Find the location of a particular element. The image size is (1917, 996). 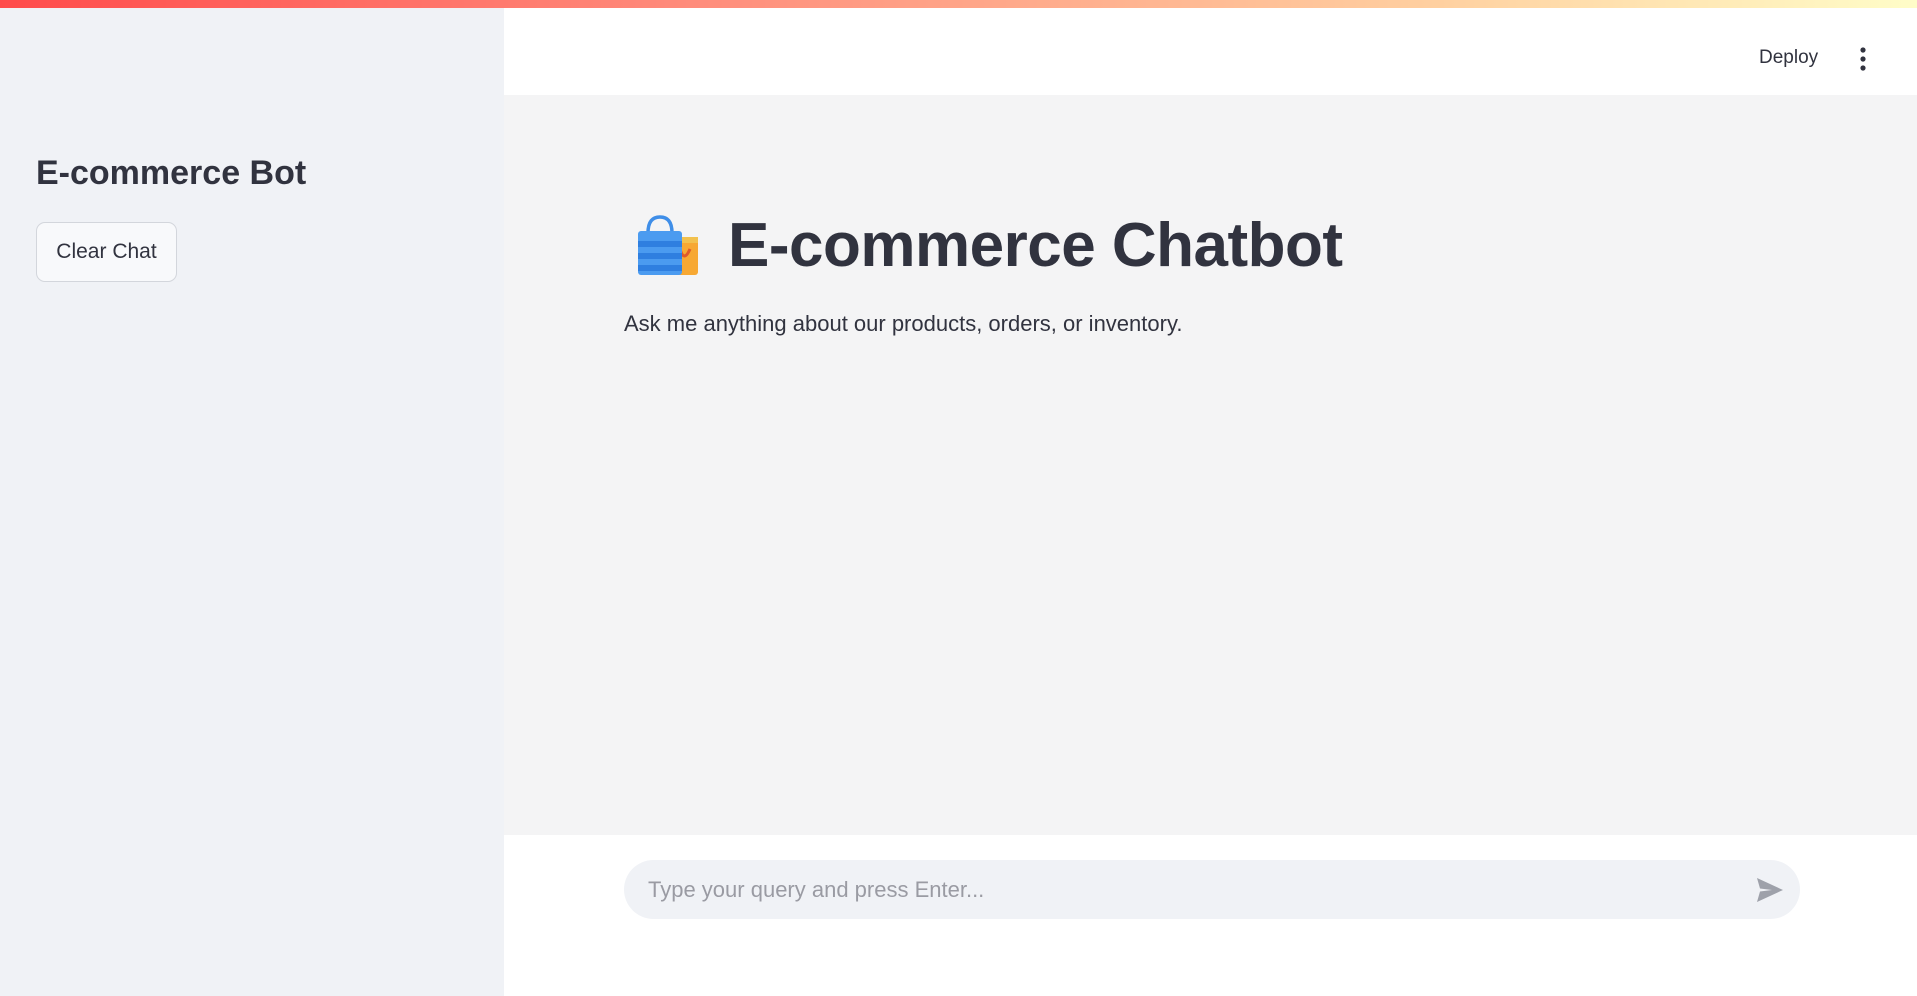

sidebar-title: E-commerce Bot is located at coordinates (171, 173).